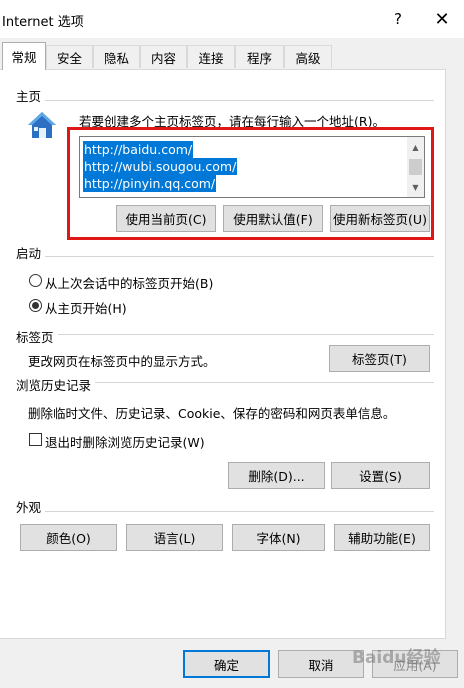 This screenshot has height=688, width=464. What do you see at coordinates (396, 658) in the screenshot?
I see `baidu-watermark: Baidu经验` at bounding box center [396, 658].